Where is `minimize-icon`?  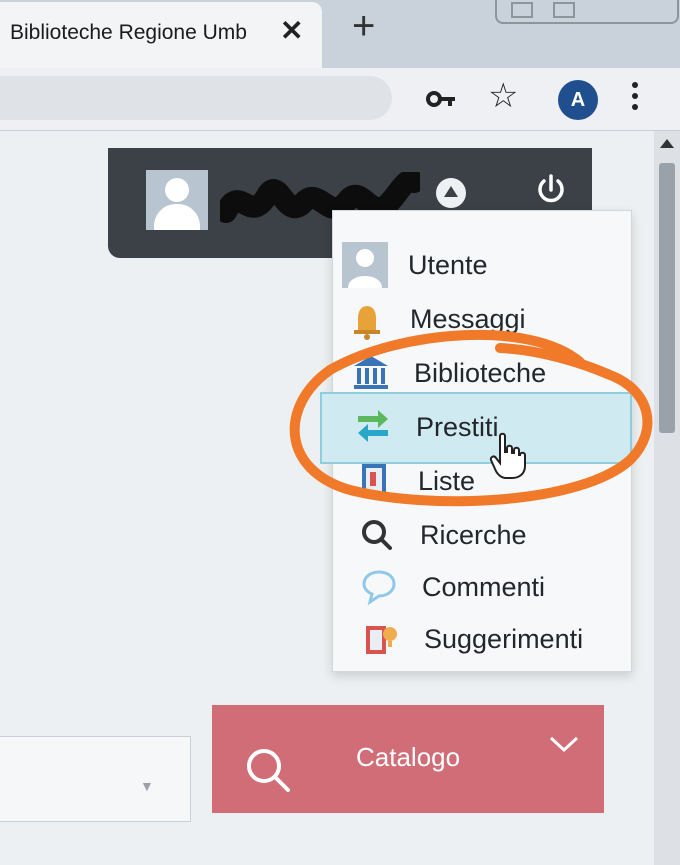 minimize-icon is located at coordinates (522, 10).